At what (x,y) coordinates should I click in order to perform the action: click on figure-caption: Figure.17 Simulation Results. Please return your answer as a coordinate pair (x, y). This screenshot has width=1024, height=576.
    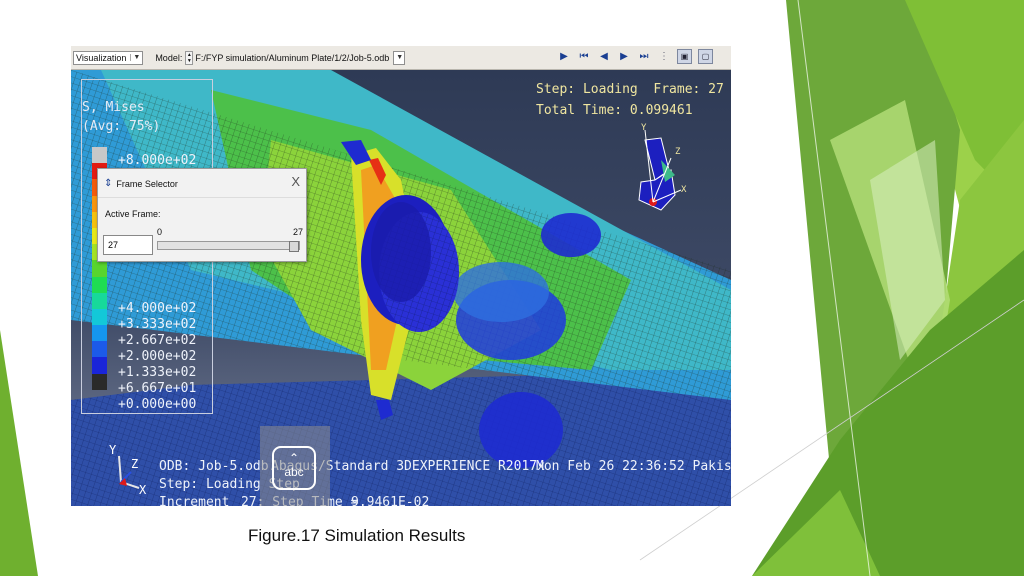
    Looking at the image, I should click on (357, 535).